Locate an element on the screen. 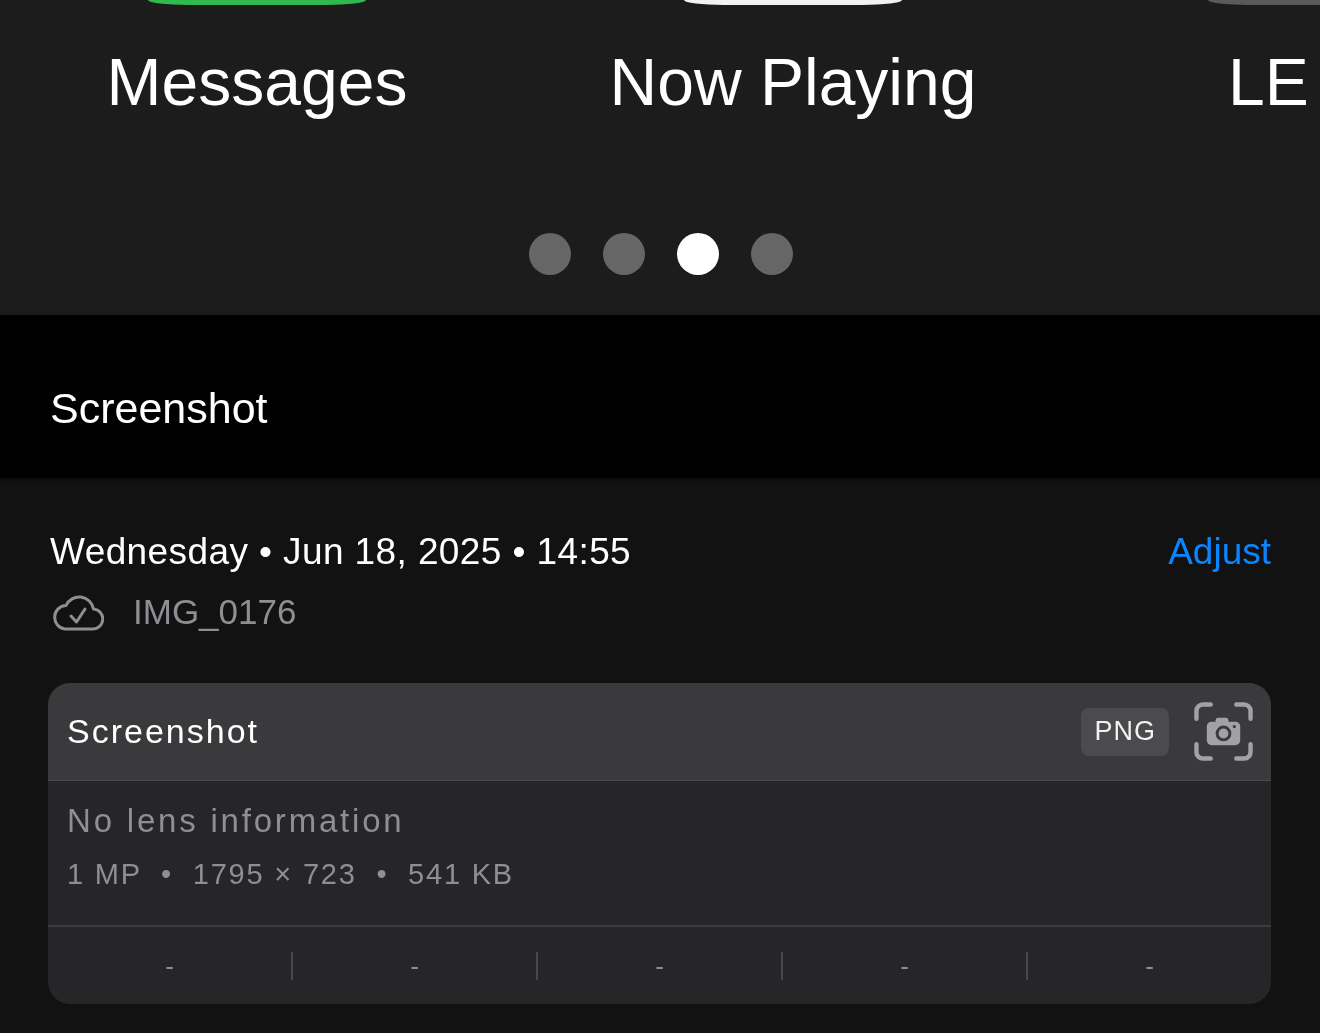 Image resolution: width=1320 pixels, height=1033 pixels. image-specs-text: 1 MP • 1795 × 723 • 541 KB is located at coordinates (290, 874).